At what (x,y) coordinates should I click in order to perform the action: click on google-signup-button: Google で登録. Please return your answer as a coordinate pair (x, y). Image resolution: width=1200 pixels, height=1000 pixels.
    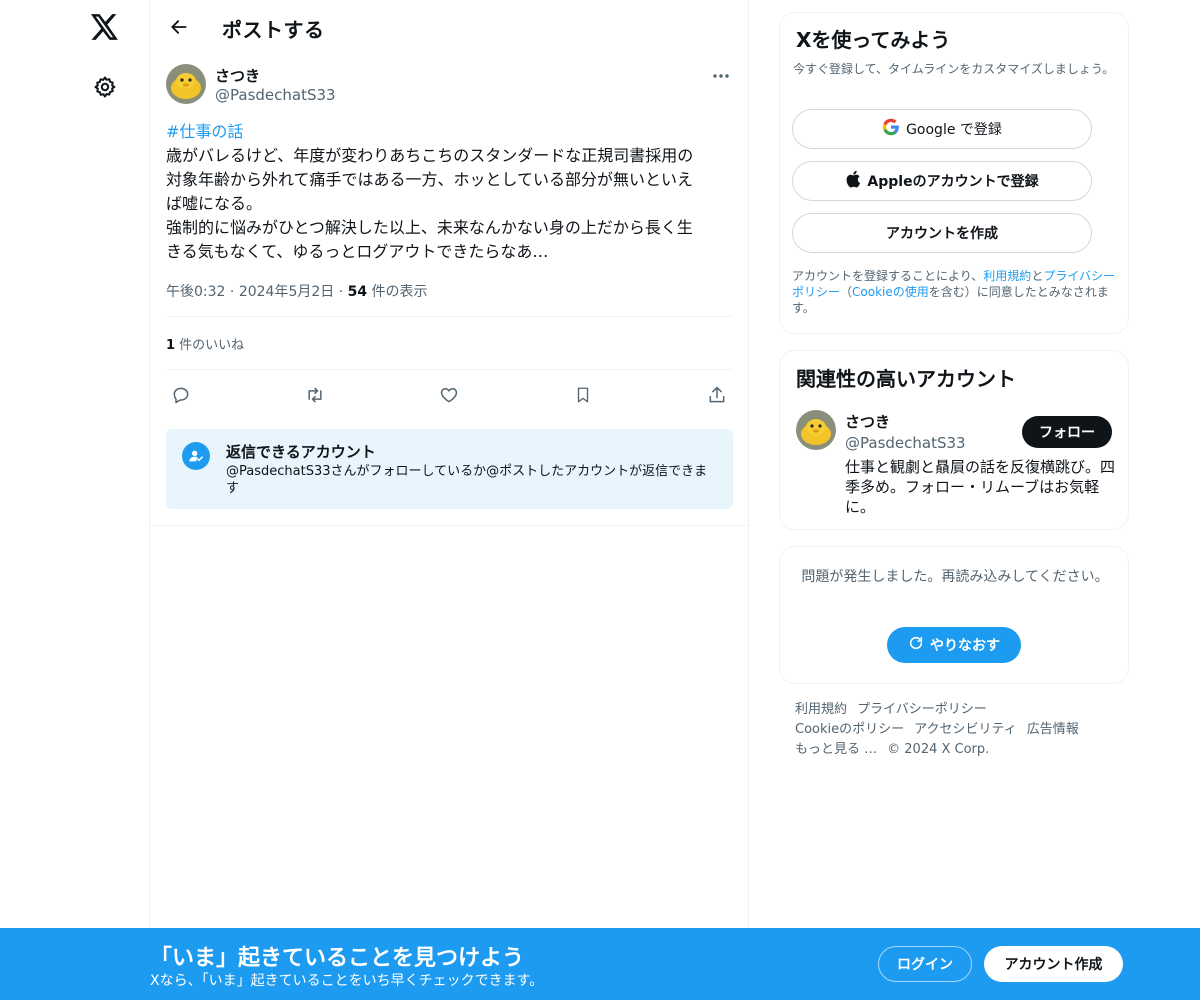
    Looking at the image, I should click on (942, 129).